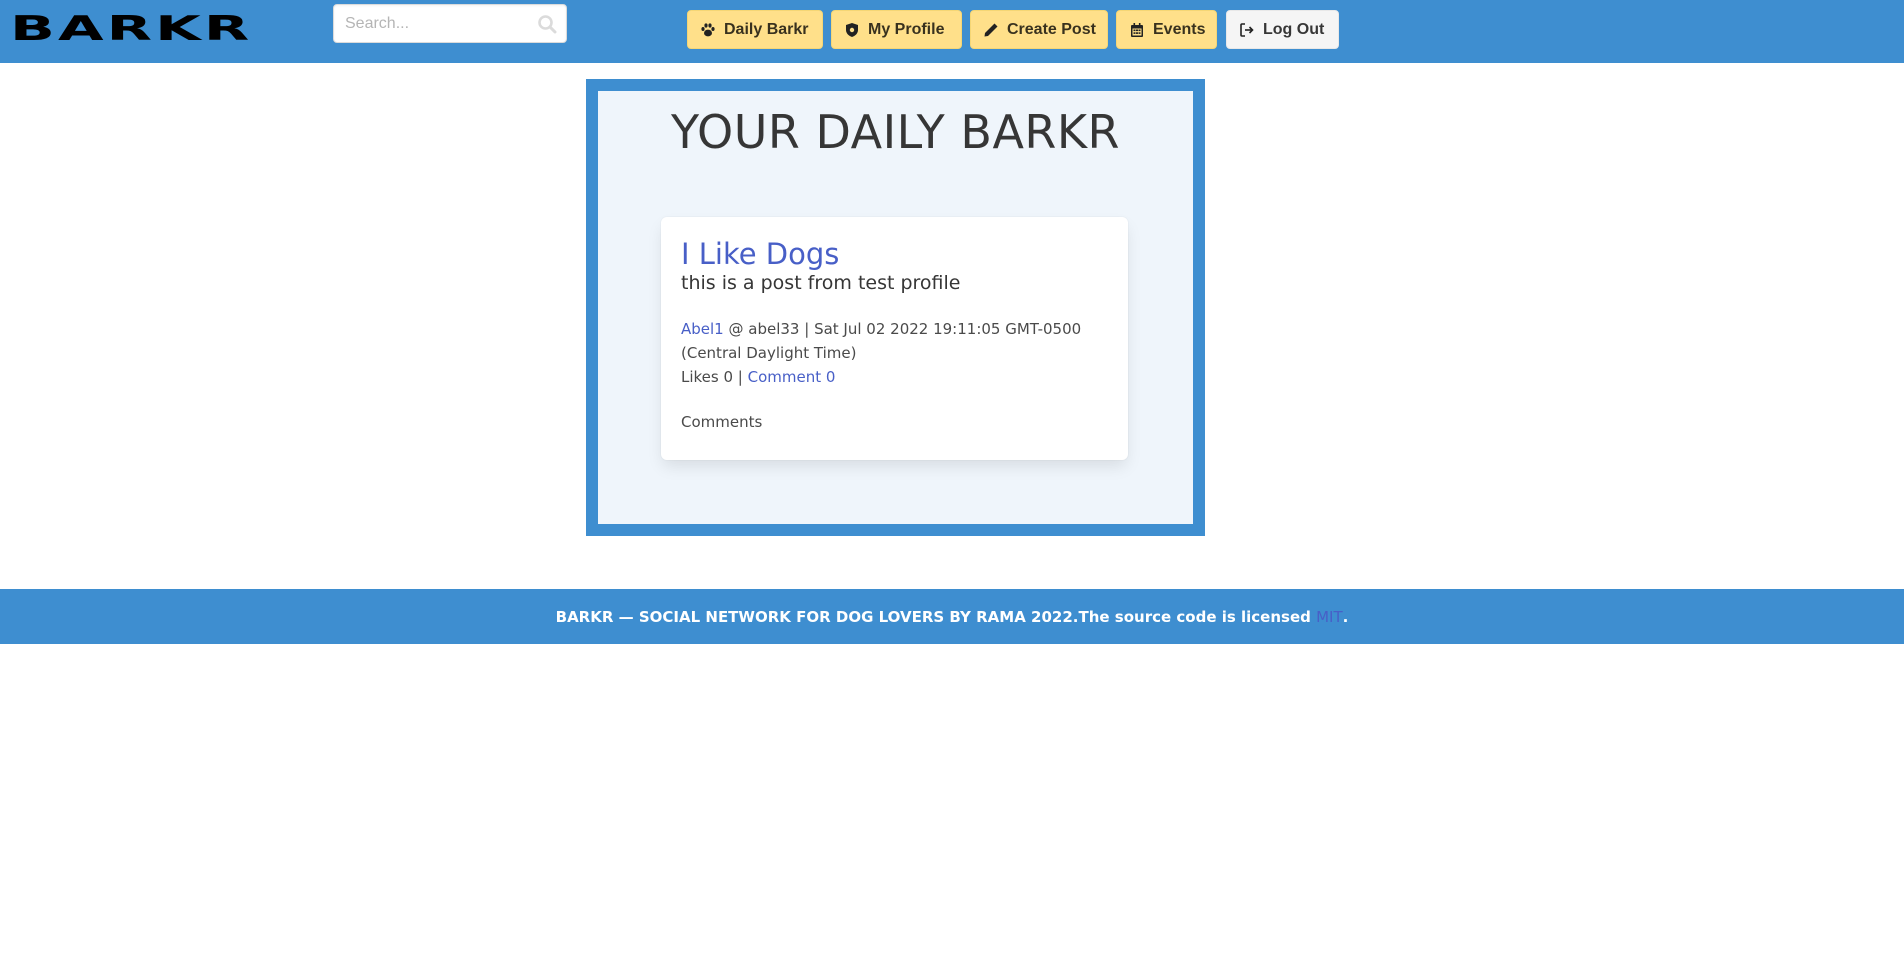 The width and height of the screenshot is (1904, 965). Describe the element at coordinates (760, 254) in the screenshot. I see `post-title-link: I Like Dogs` at that location.